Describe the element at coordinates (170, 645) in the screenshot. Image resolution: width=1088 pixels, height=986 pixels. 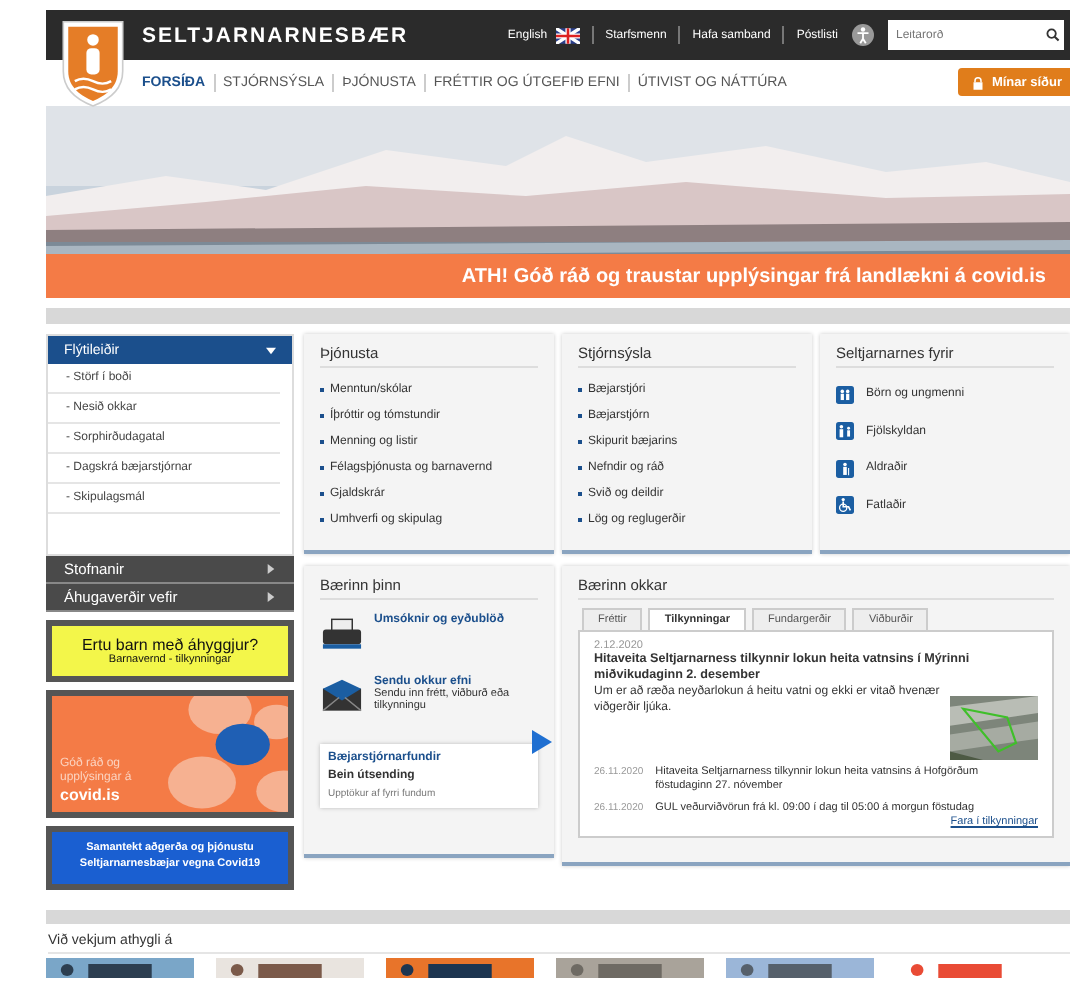
I see `promo-title: Ertu barn með áhyggjur?` at that location.